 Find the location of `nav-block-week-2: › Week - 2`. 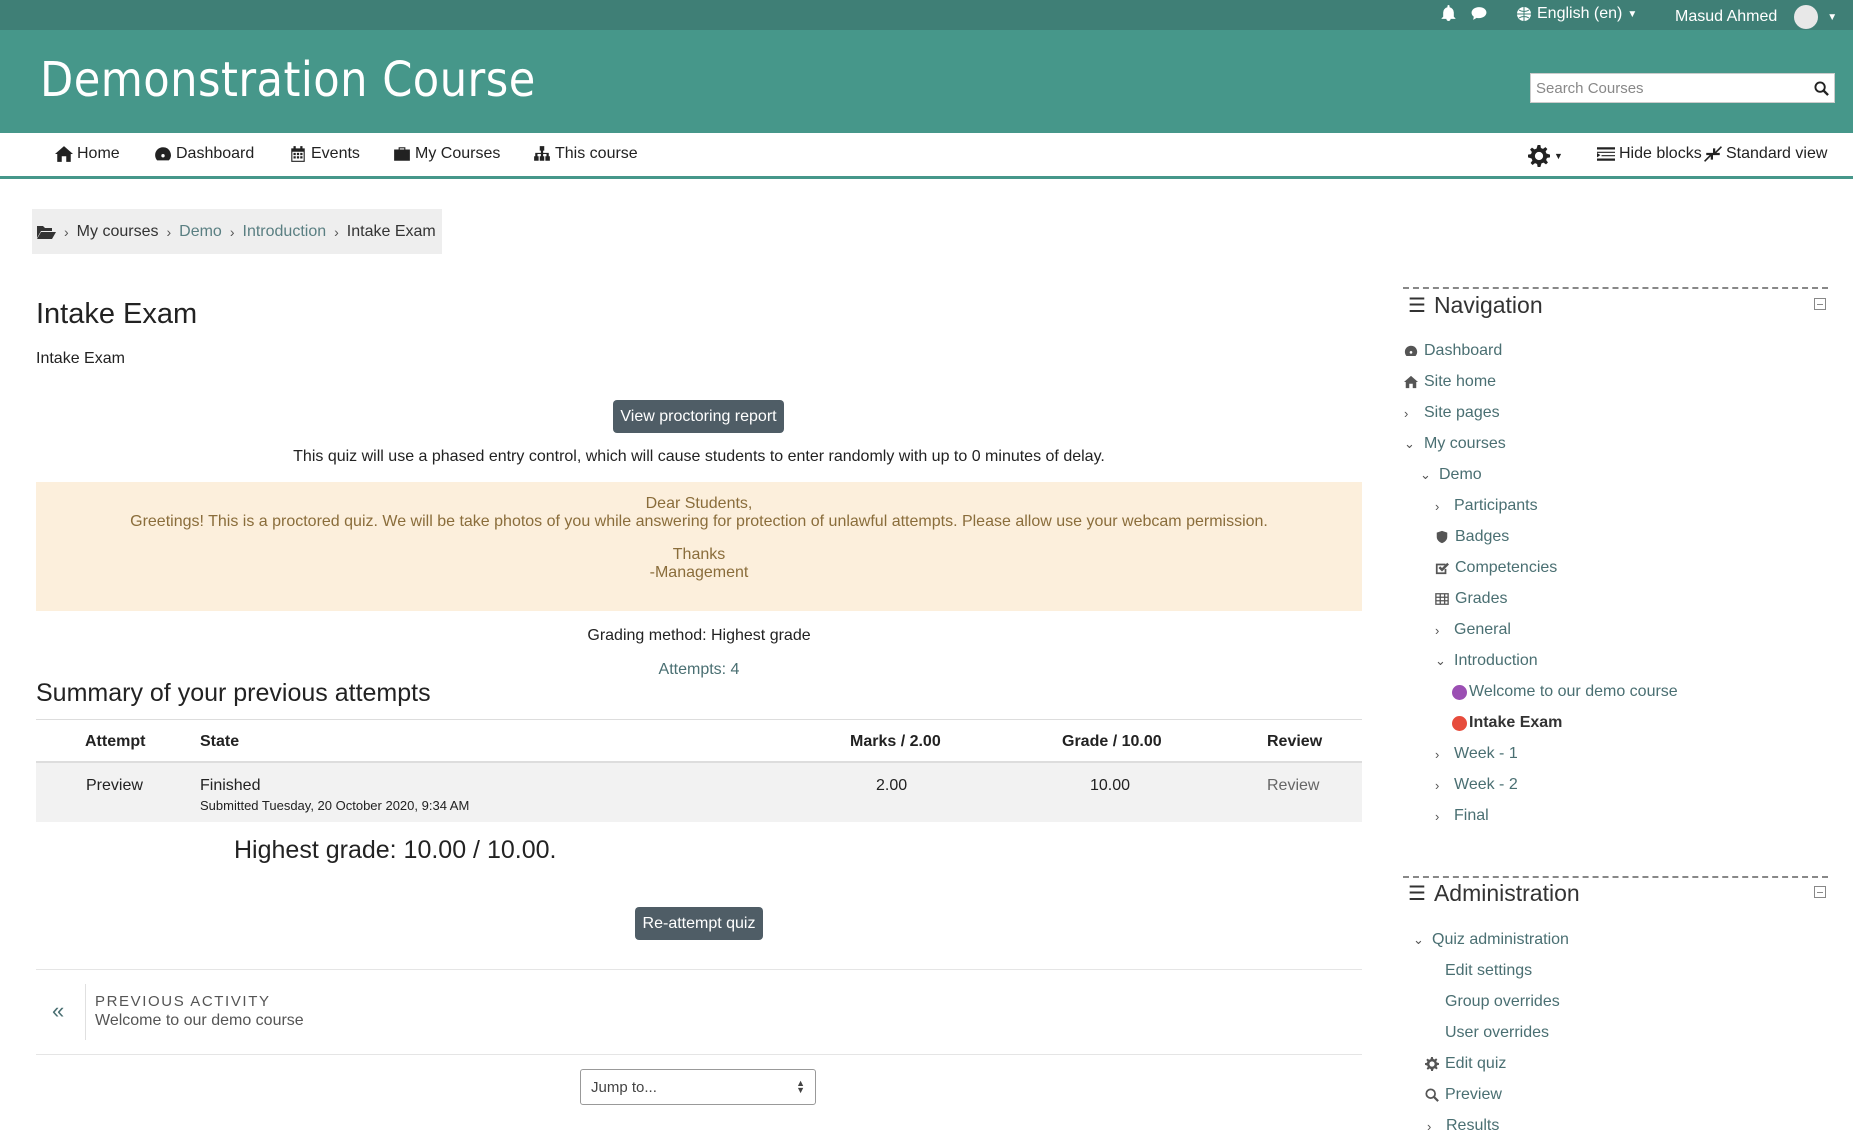

nav-block-week-2: › Week - 2 is located at coordinates (1476, 785).